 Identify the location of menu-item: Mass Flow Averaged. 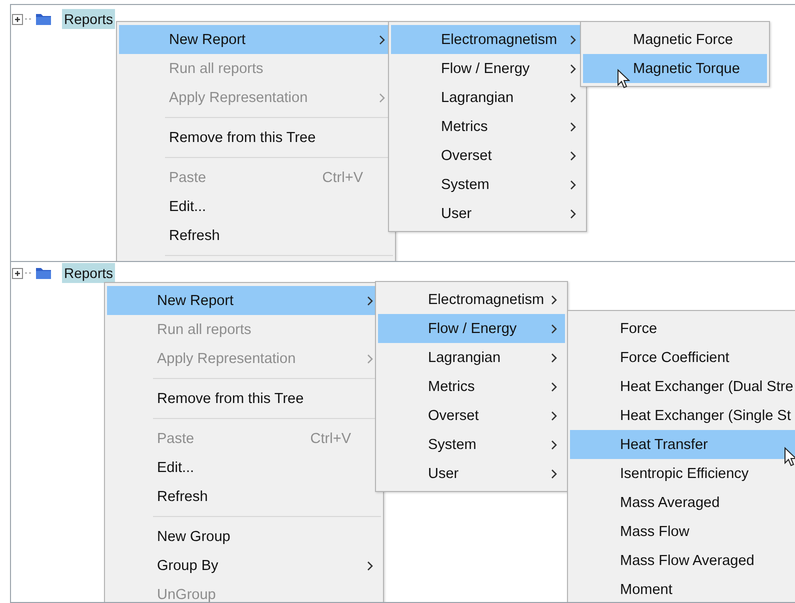
(682, 560).